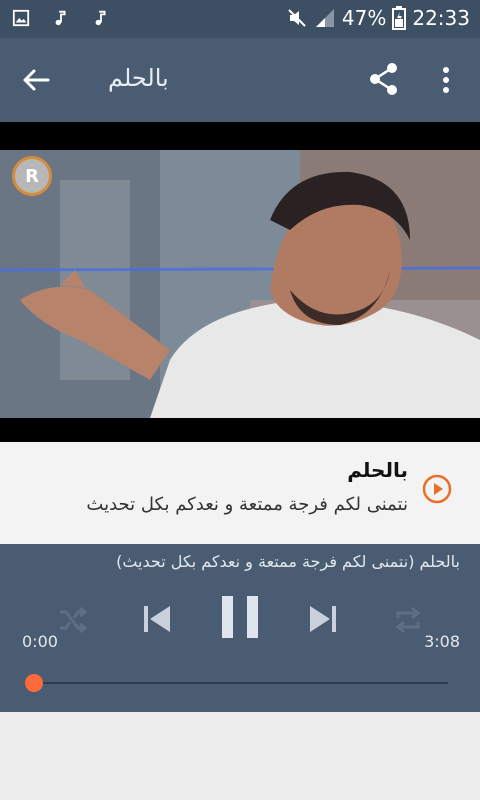 The width and height of the screenshot is (480, 800). Describe the element at coordinates (323, 619) in the screenshot. I see `next-icon` at that location.